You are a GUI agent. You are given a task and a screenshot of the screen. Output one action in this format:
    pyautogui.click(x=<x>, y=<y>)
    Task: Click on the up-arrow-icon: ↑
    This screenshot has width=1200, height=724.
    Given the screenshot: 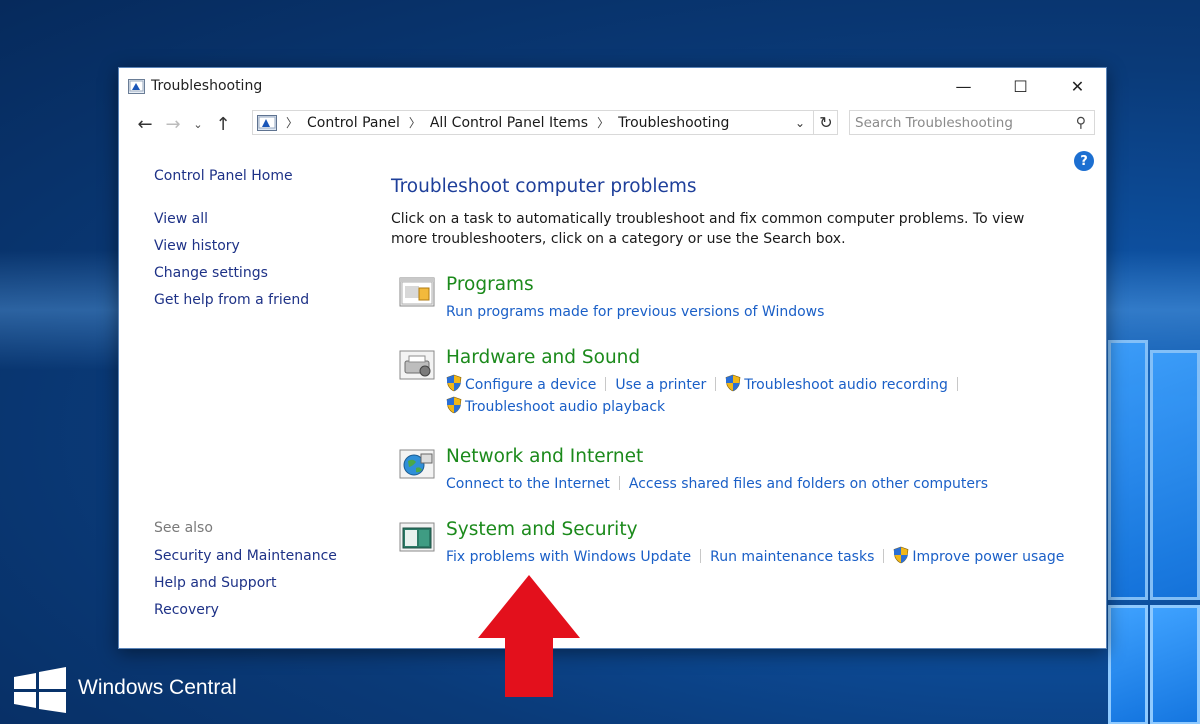 What is the action you would take?
    pyautogui.click(x=223, y=124)
    